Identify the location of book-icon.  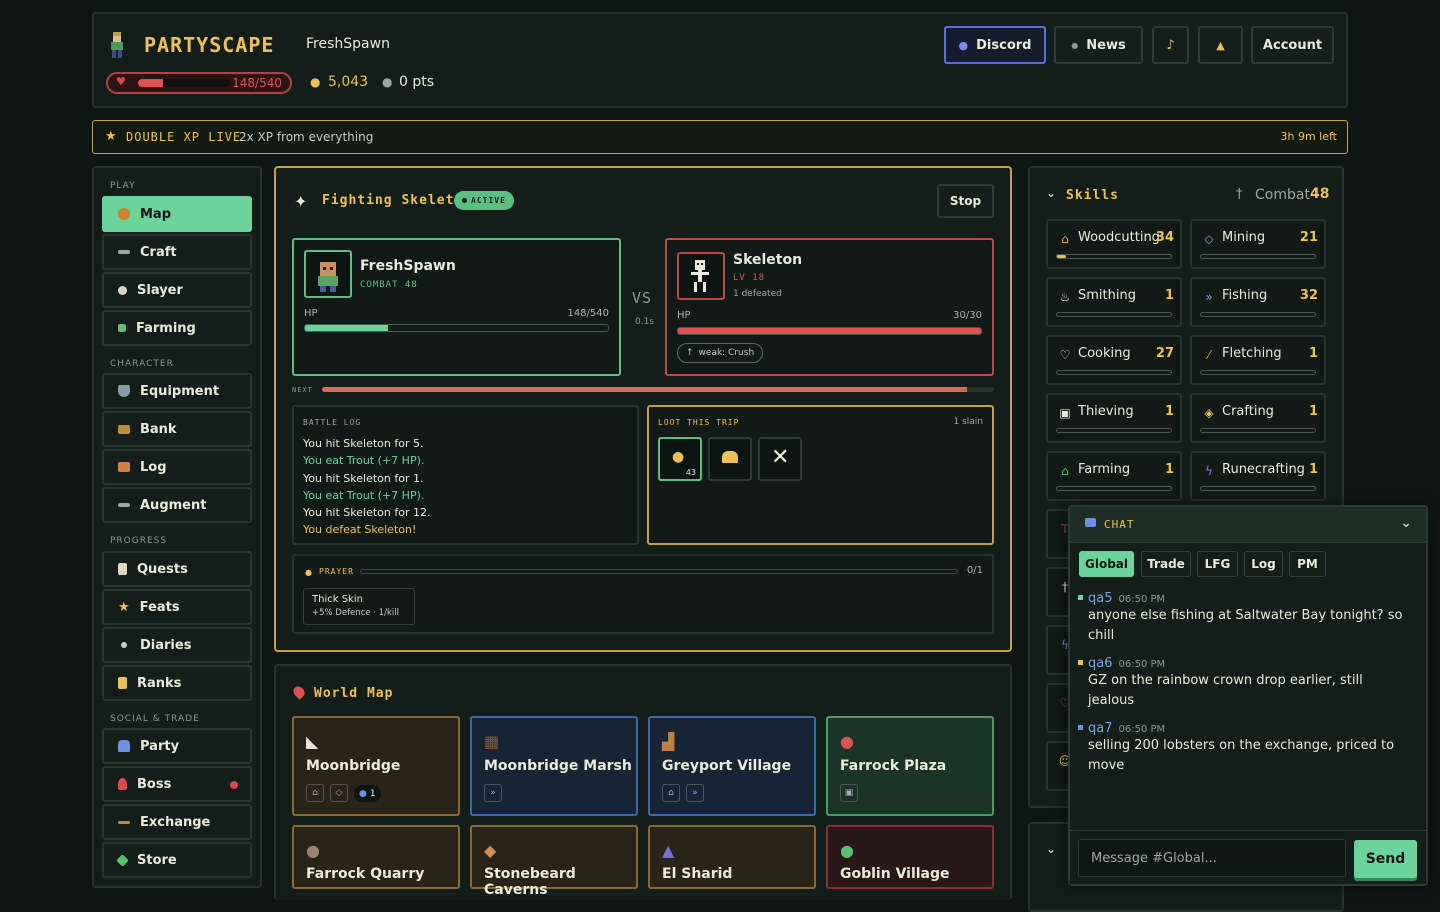
(124, 467).